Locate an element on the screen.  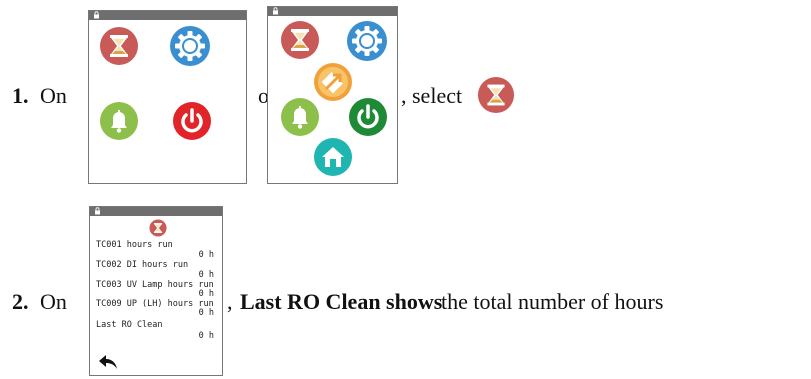
step-2-on-text: On is located at coordinates (53, 301).